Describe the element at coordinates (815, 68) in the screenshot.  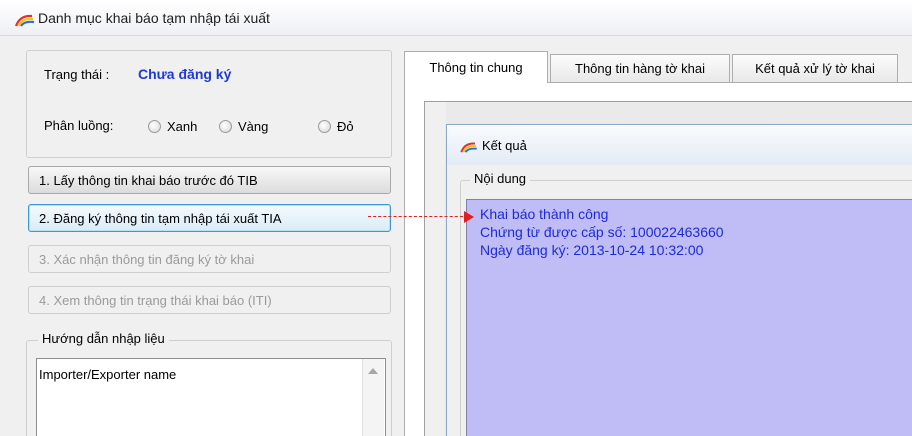
I see `tab-processing-result: Kết quả xử lý tờ khai` at that location.